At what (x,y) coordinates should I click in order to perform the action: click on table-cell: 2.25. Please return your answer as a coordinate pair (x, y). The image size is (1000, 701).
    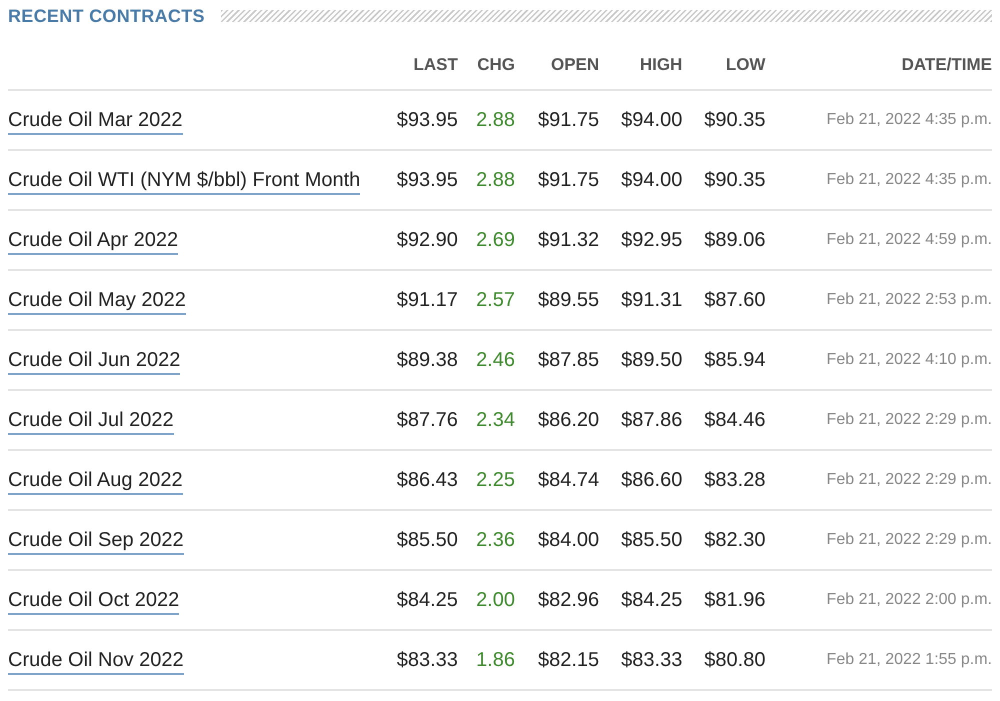
    Looking at the image, I should click on (486, 480).